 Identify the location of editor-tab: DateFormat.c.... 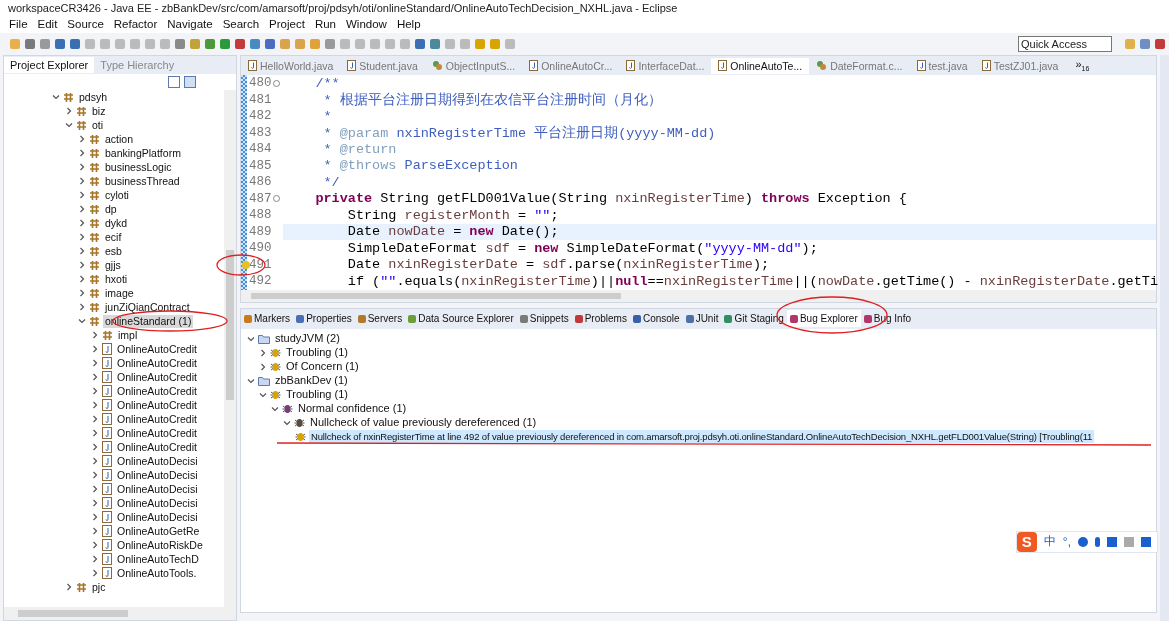
(859, 65).